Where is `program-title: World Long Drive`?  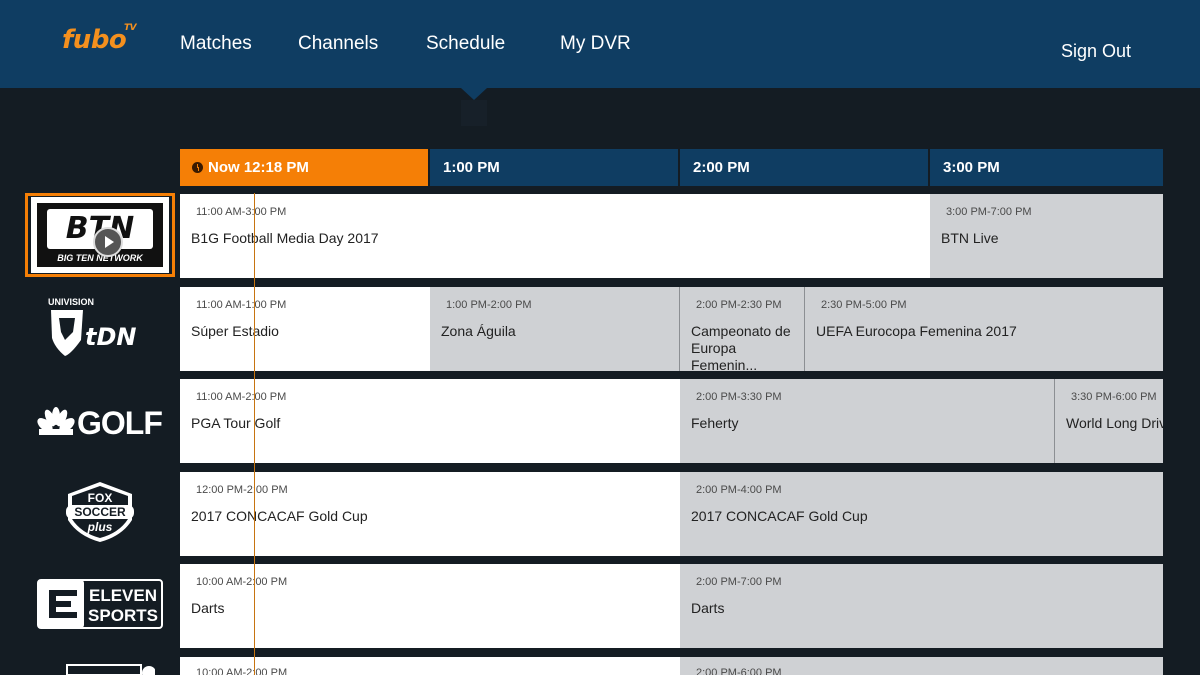
program-title: World Long Drive is located at coordinates (1114, 423).